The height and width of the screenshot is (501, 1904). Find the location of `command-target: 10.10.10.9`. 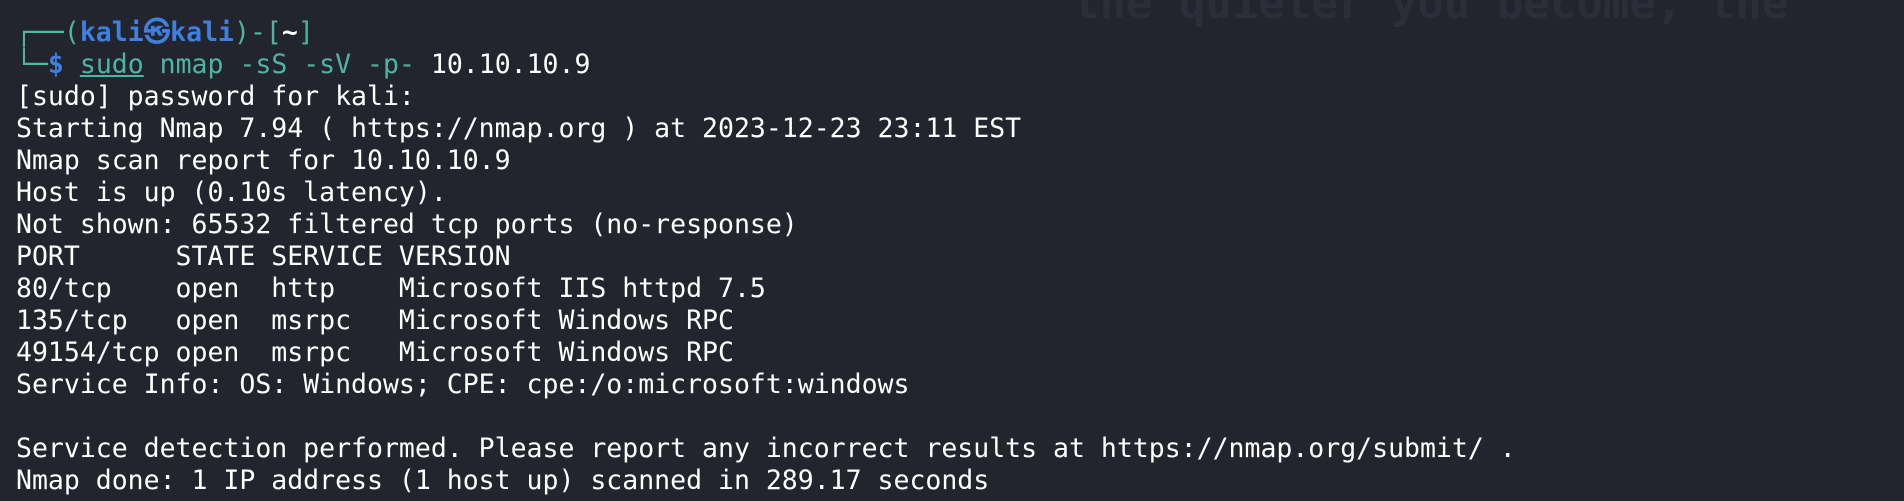

command-target: 10.10.10.9 is located at coordinates (510, 64).